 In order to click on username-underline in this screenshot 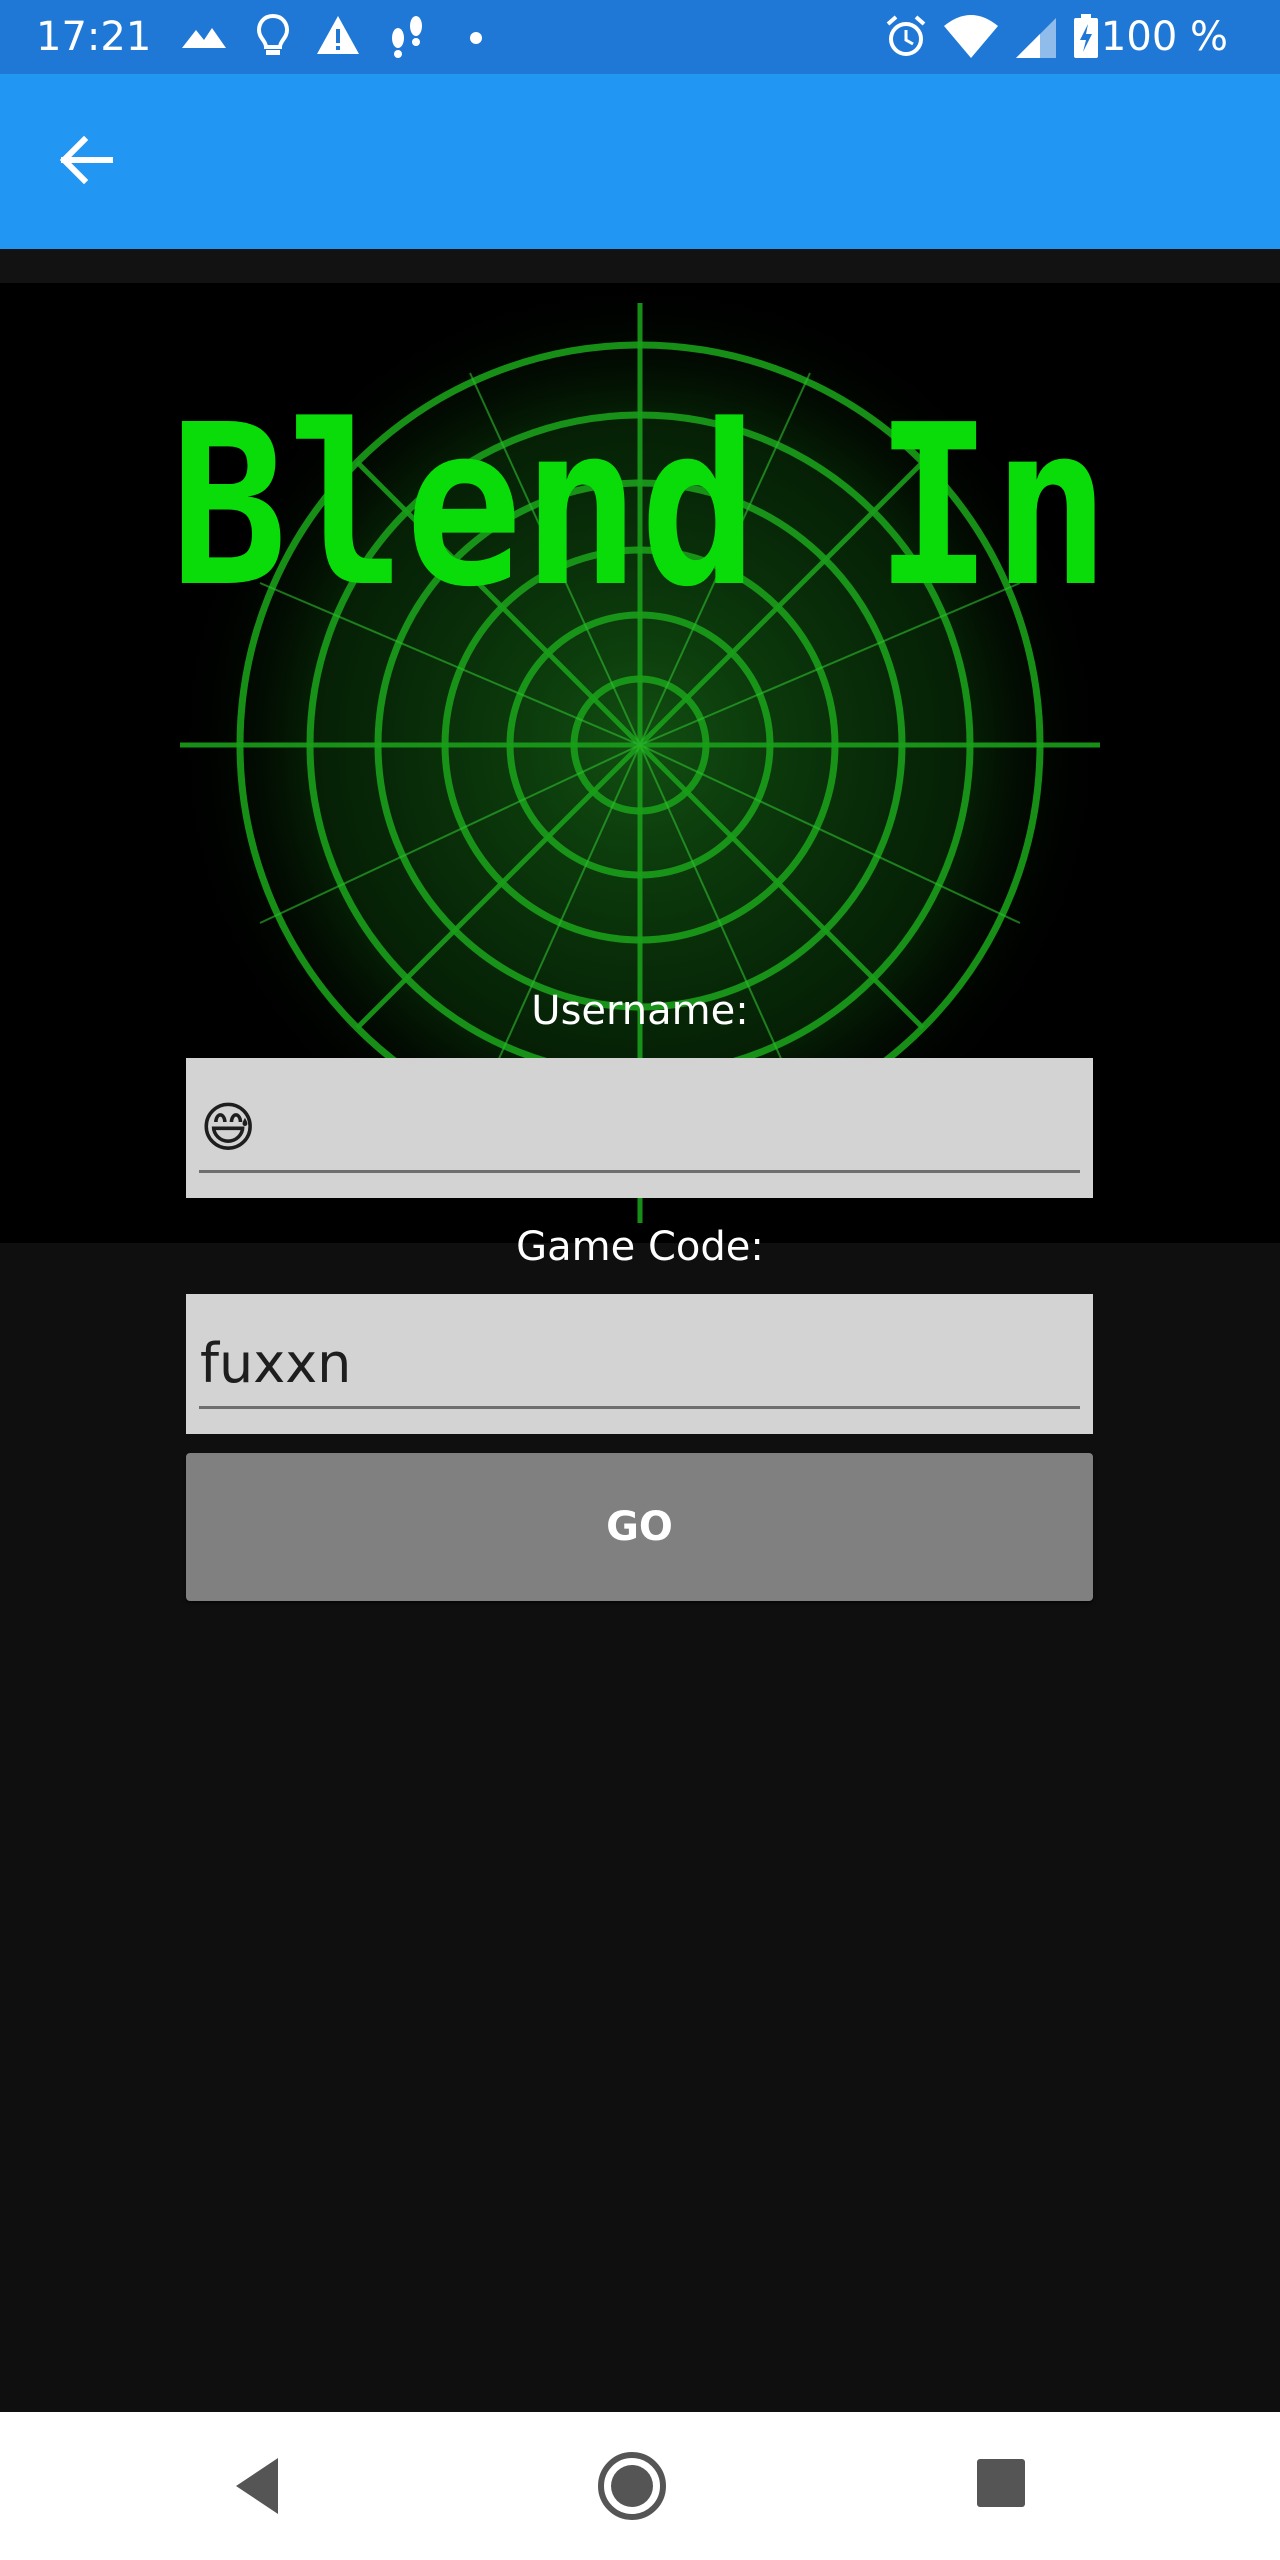, I will do `click(639, 1171)`.